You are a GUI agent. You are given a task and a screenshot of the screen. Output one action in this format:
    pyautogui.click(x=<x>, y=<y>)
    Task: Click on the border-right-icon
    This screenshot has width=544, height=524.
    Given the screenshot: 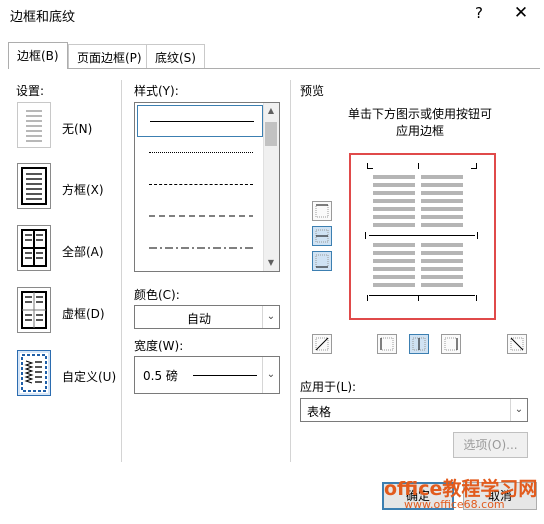 What is the action you would take?
    pyautogui.click(x=451, y=344)
    